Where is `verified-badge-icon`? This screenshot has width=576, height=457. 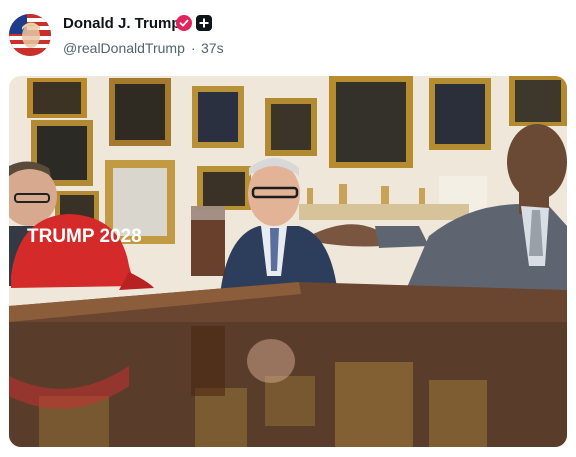
verified-badge-icon is located at coordinates (184, 23).